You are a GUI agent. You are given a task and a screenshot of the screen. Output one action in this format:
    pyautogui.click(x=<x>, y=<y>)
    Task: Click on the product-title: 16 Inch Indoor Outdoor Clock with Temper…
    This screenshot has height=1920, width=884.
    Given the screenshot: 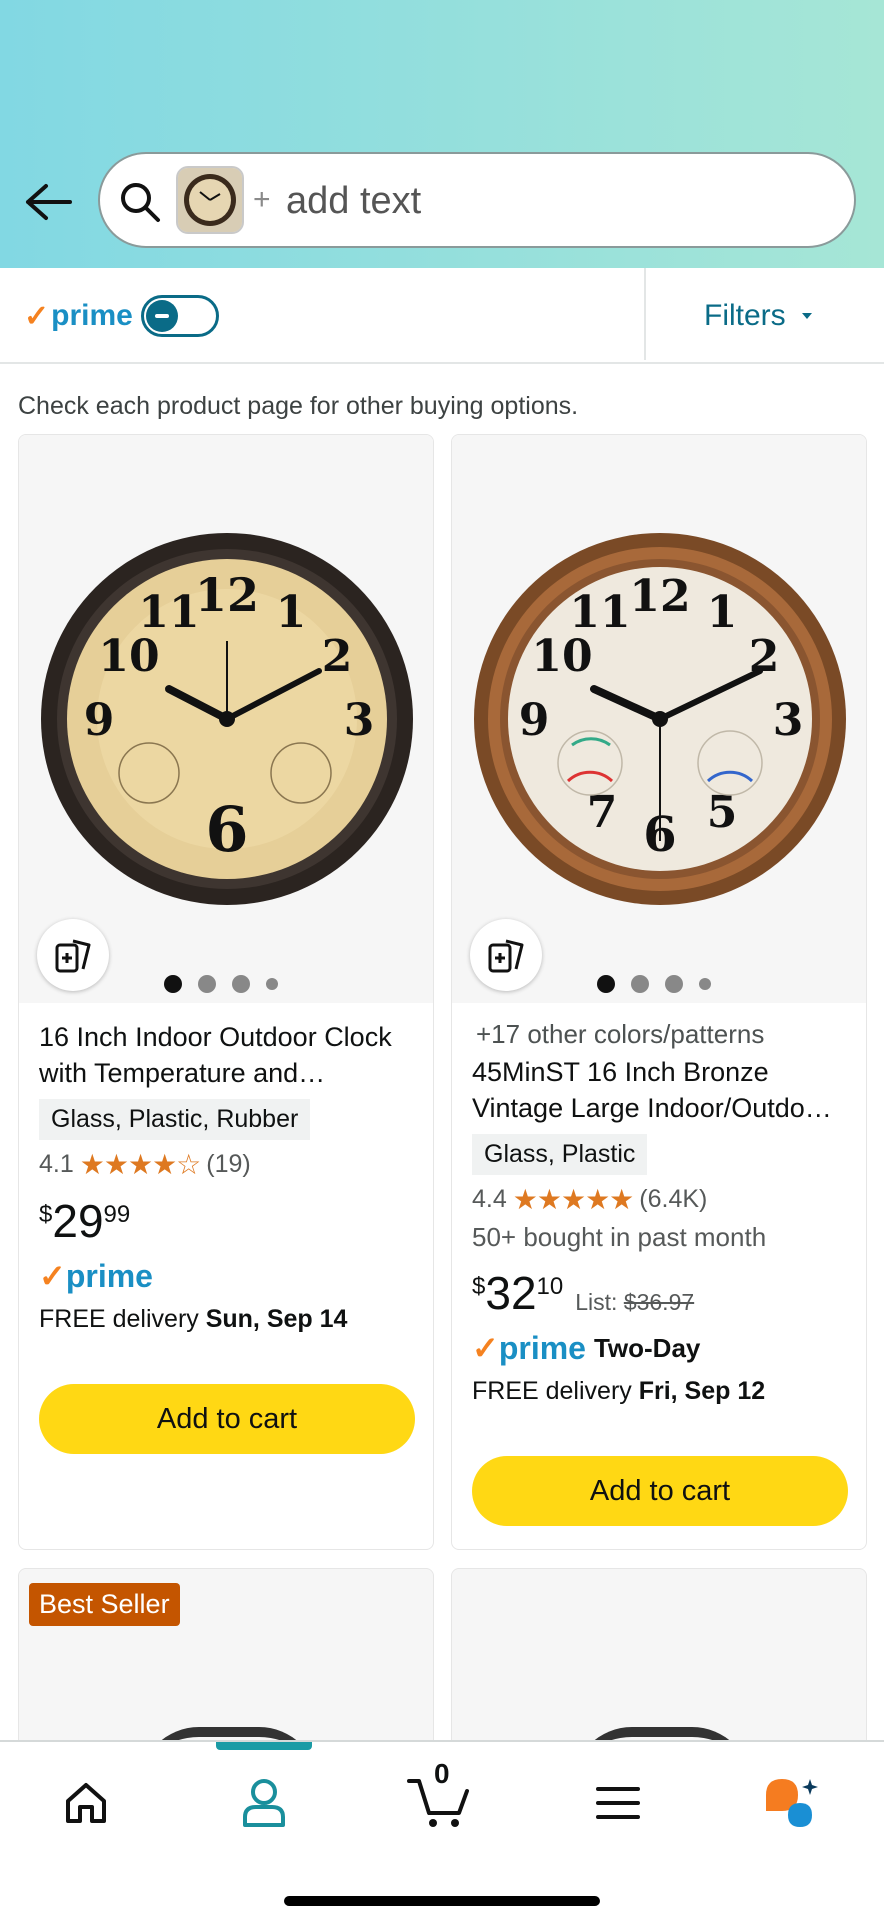 What is the action you would take?
    pyautogui.click(x=229, y=1055)
    